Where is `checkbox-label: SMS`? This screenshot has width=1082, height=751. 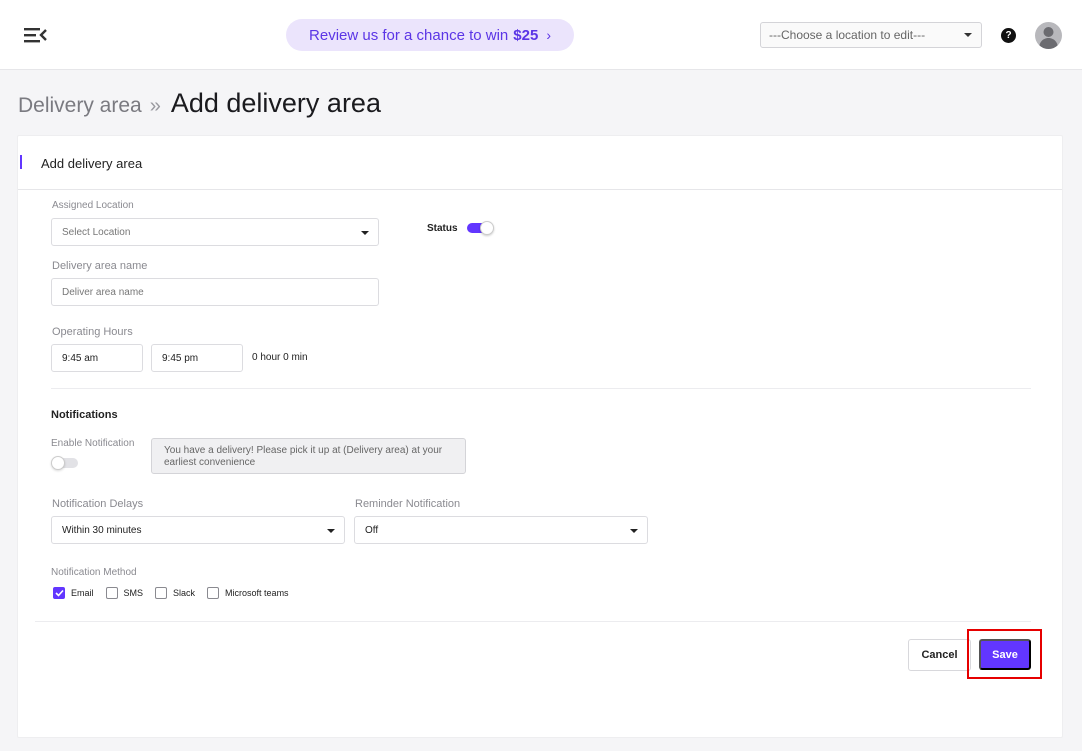
checkbox-label: SMS is located at coordinates (133, 593).